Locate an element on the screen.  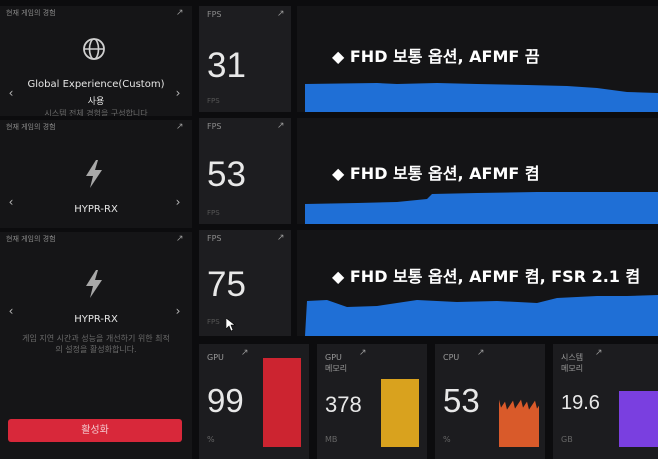
metric-system-memory: 시스템 메모리 ↗ 19.6 GB is located at coordinates (605, 401).